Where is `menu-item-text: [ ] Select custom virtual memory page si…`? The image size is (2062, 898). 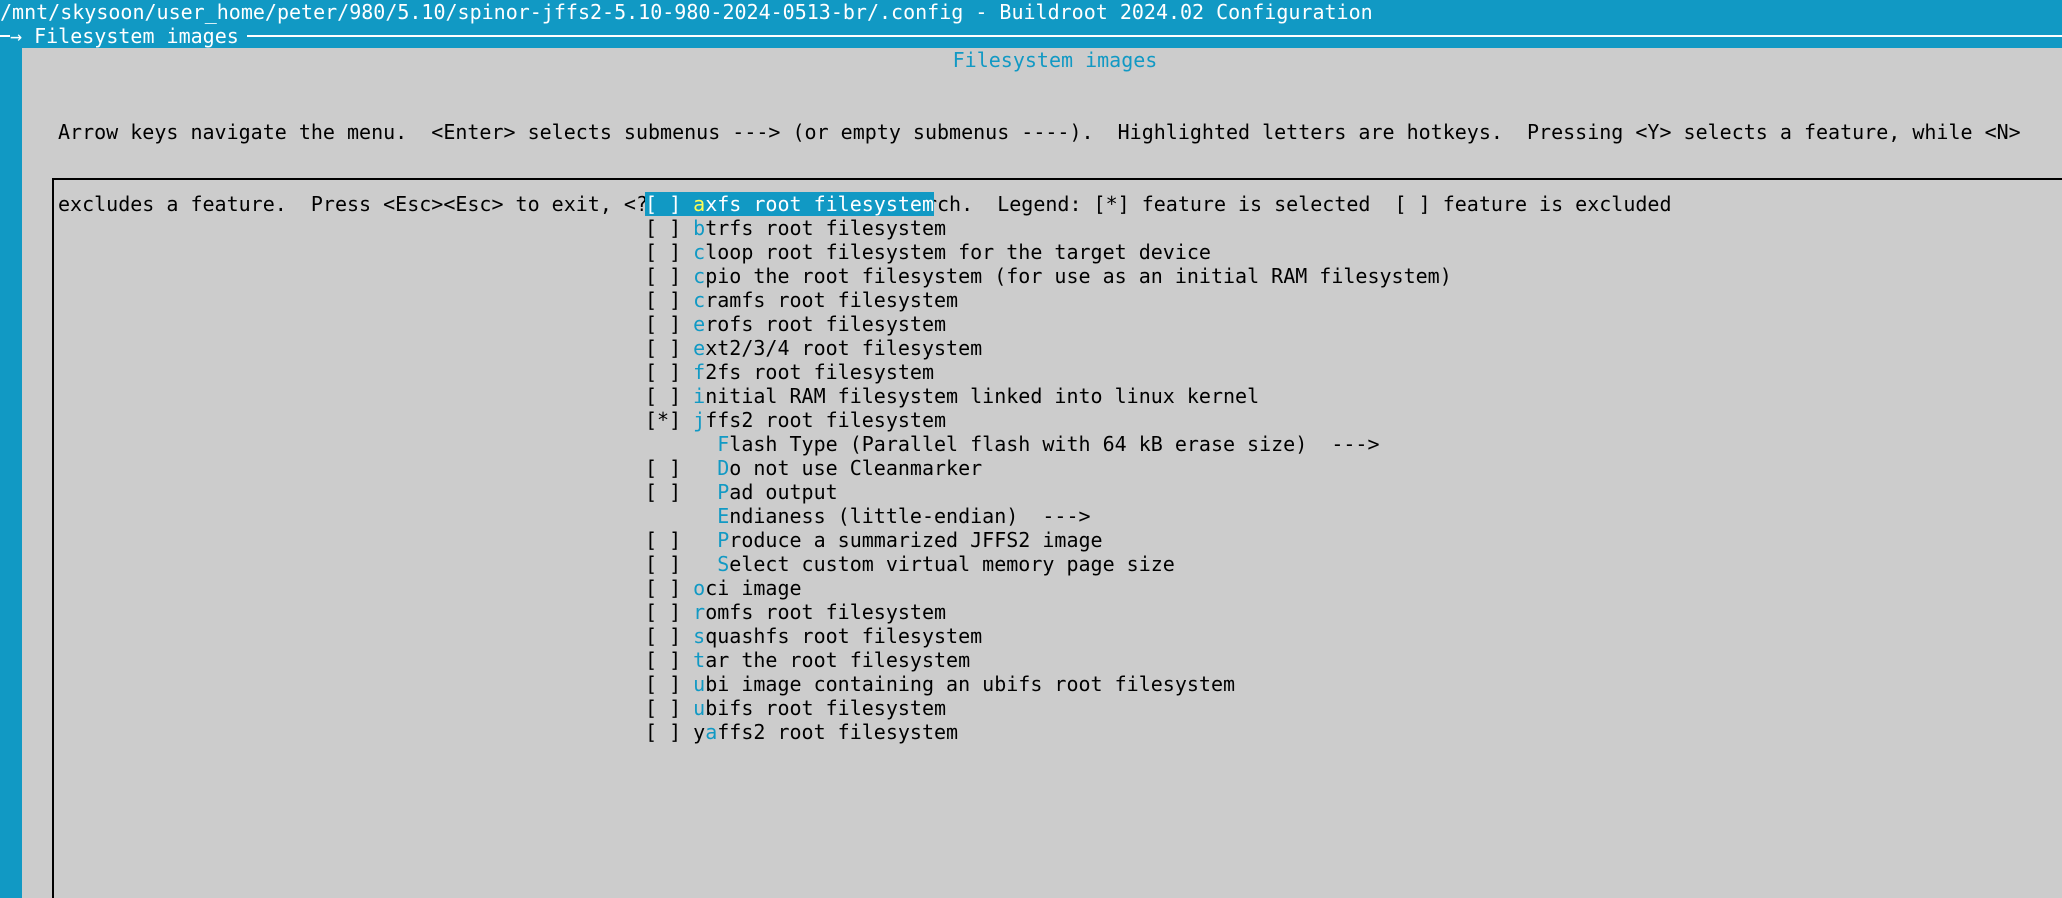
menu-item-text: [ ] Select custom virtual memory page si… is located at coordinates (910, 564).